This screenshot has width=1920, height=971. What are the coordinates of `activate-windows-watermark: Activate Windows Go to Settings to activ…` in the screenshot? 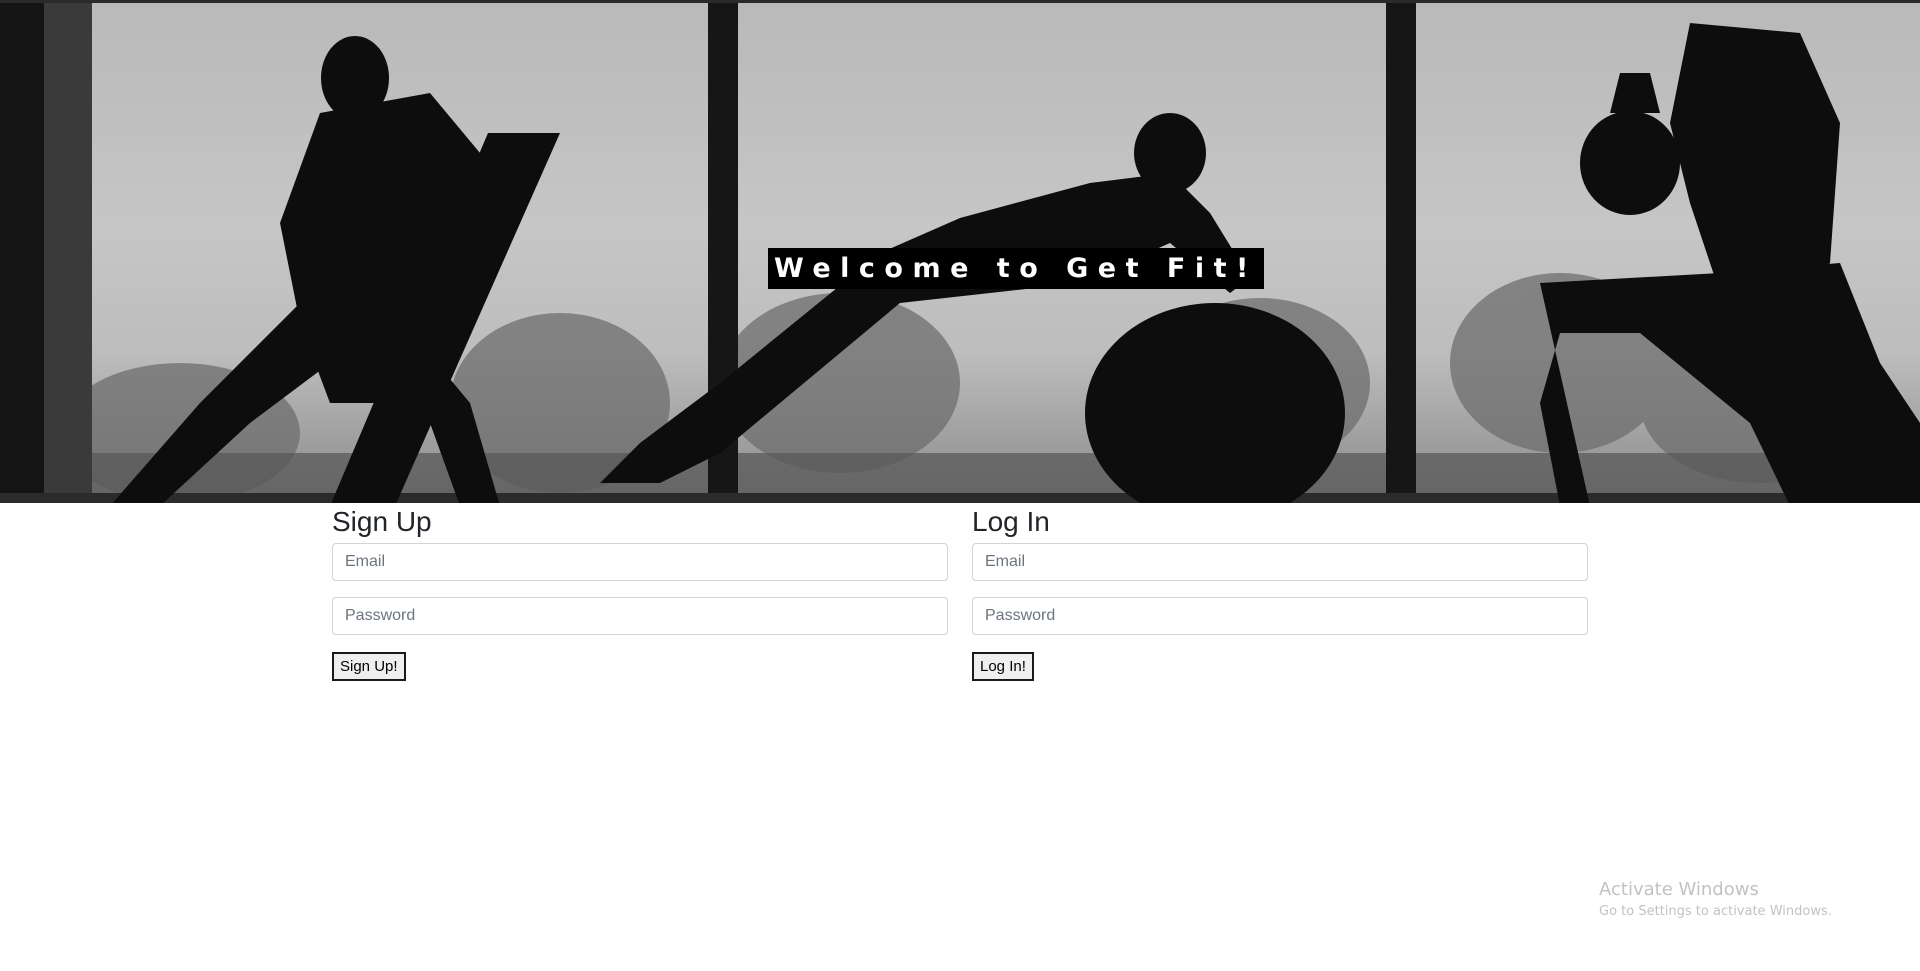 It's located at (1715, 900).